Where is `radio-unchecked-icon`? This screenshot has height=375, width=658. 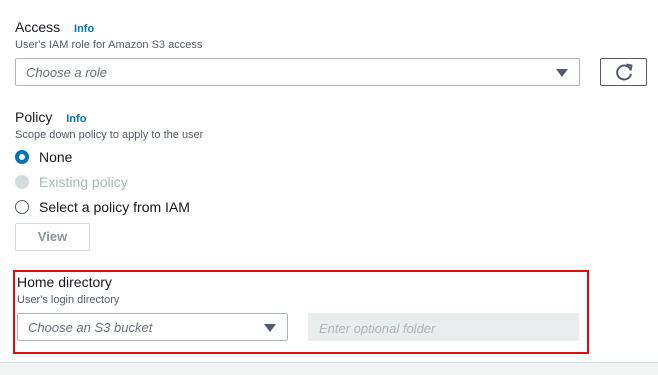 radio-unchecked-icon is located at coordinates (22, 207).